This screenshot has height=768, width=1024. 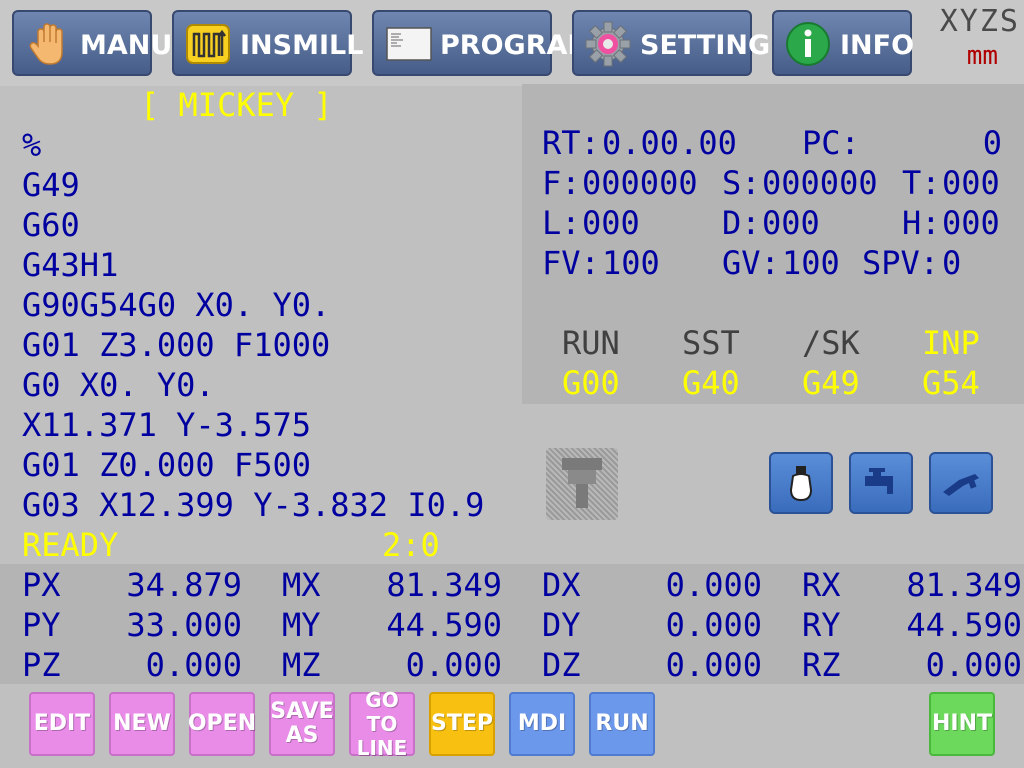 What do you see at coordinates (41, 585) in the screenshot?
I see `coord-label: PX` at bounding box center [41, 585].